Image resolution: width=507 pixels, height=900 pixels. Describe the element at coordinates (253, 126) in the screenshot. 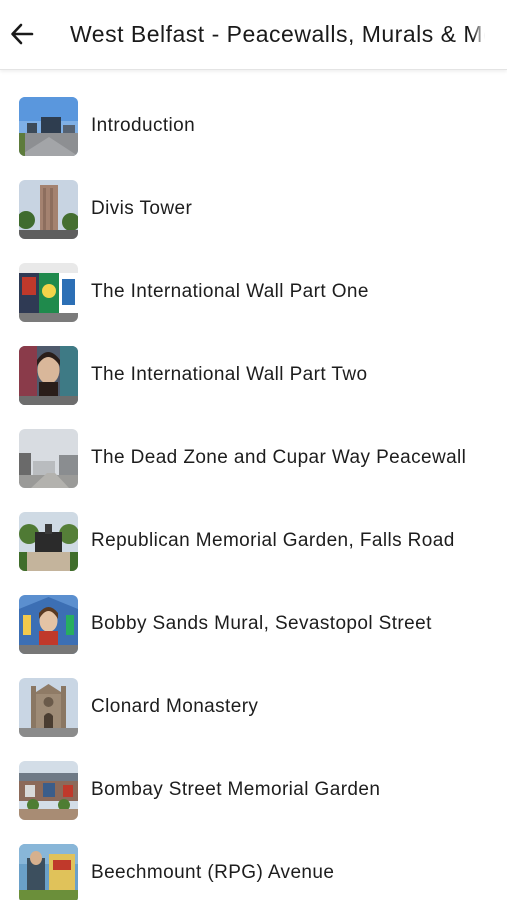

I see `tour-stop-item: Introduction` at that location.